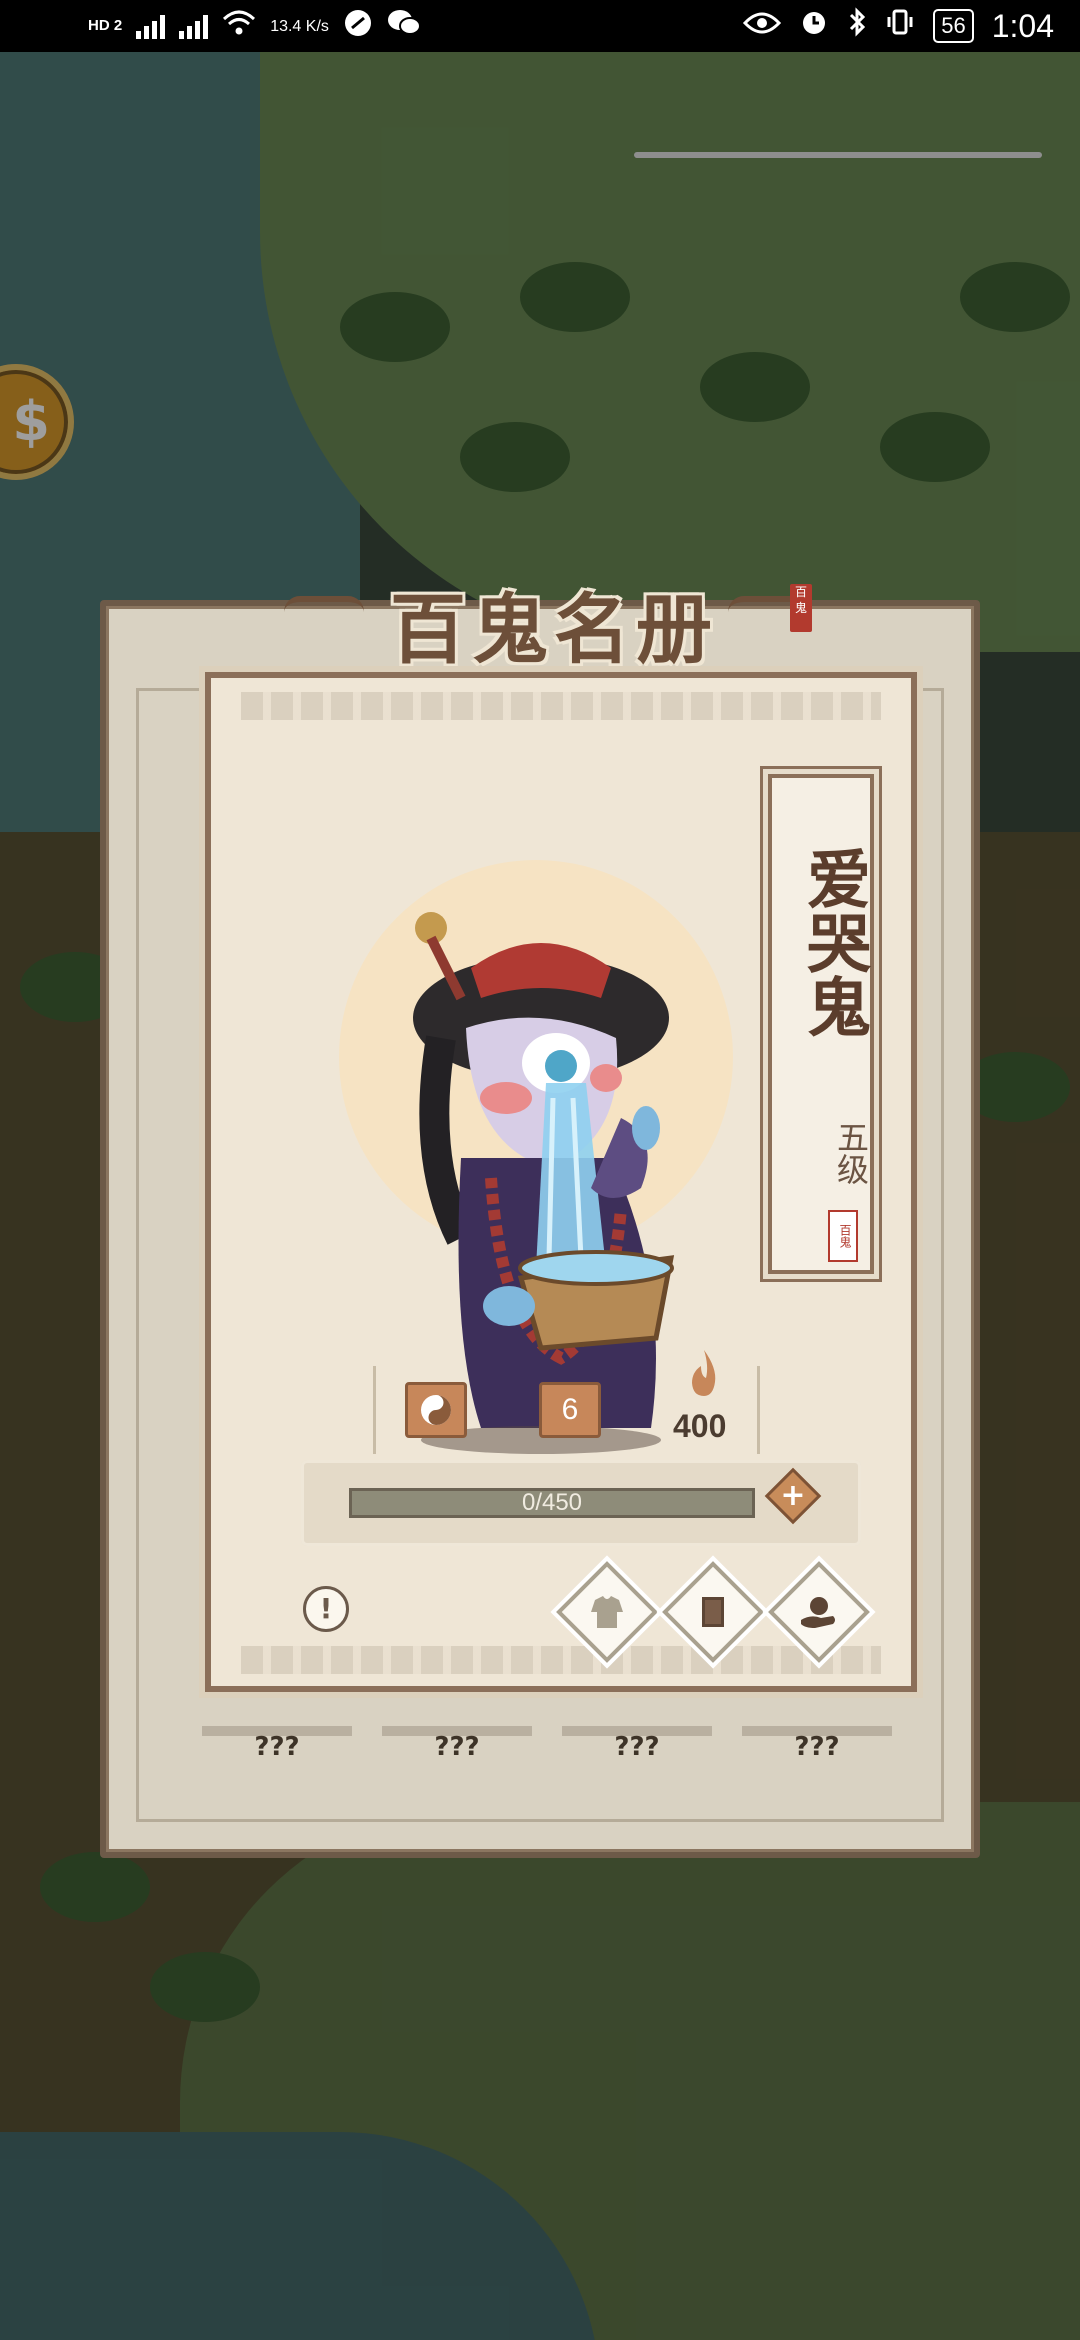 This screenshot has height=2340, width=1080. I want to click on plus-icon: +, so click(793, 1495).